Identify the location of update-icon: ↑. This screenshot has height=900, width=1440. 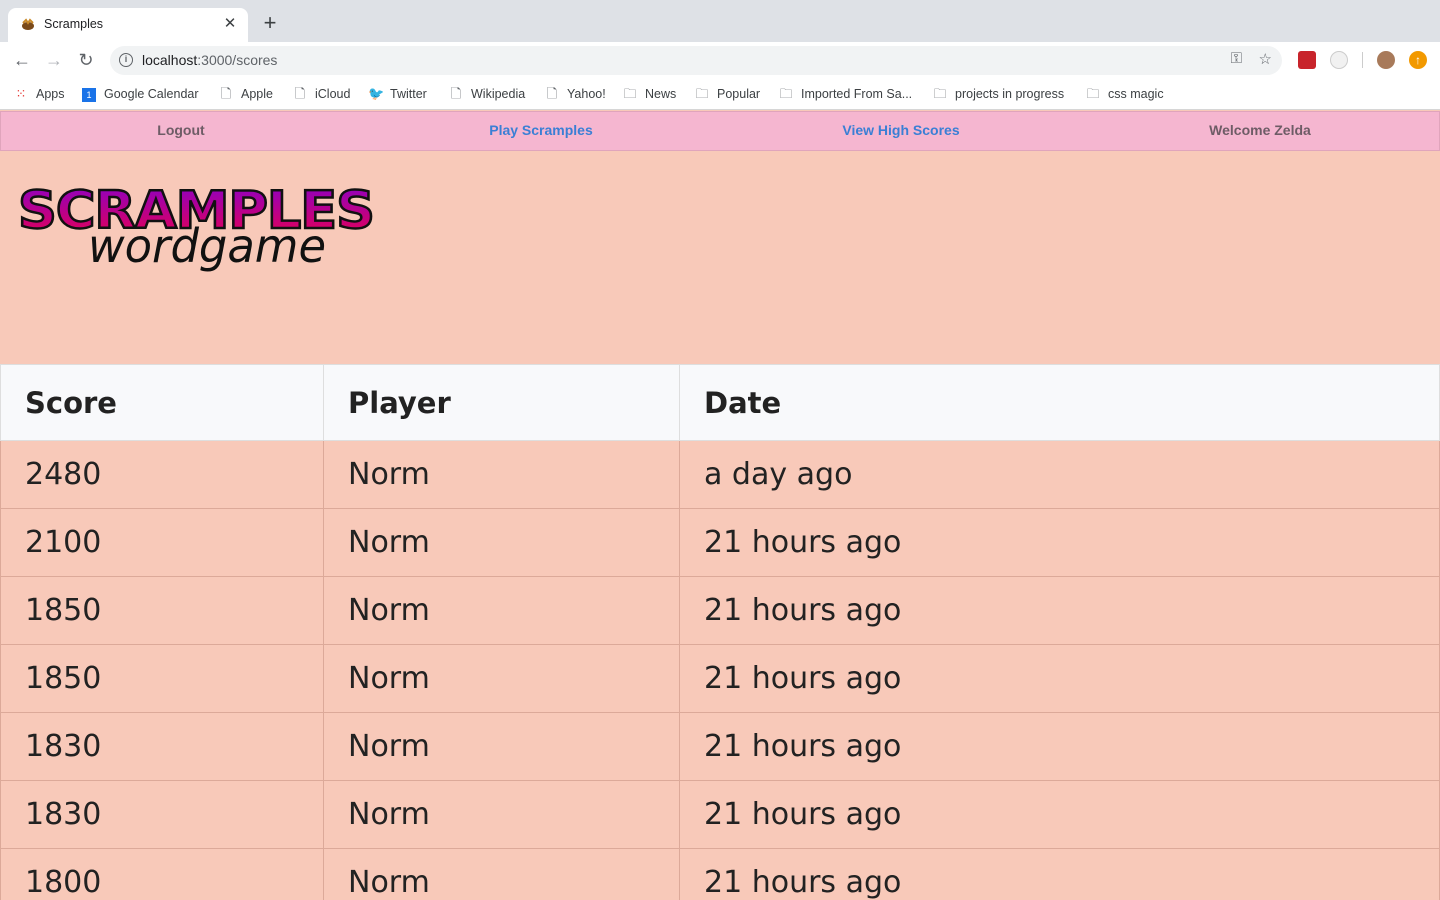
(1418, 60).